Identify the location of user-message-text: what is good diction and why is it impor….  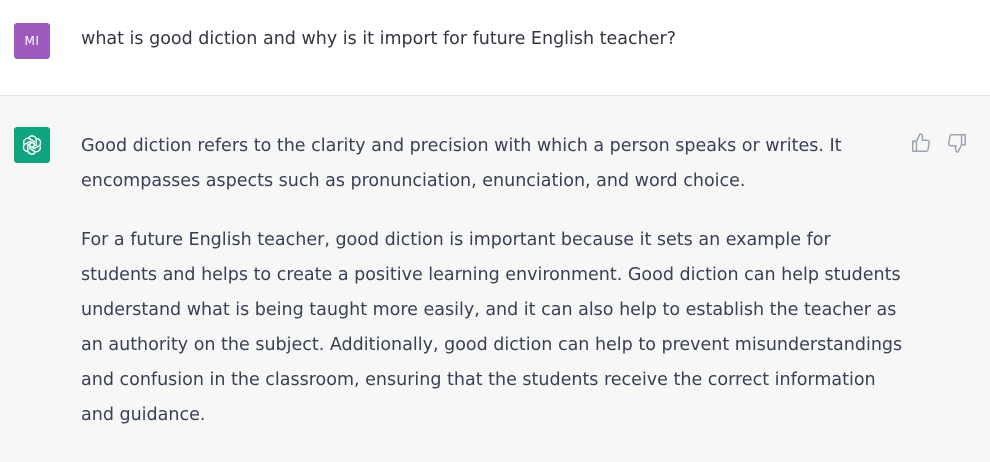
(378, 39).